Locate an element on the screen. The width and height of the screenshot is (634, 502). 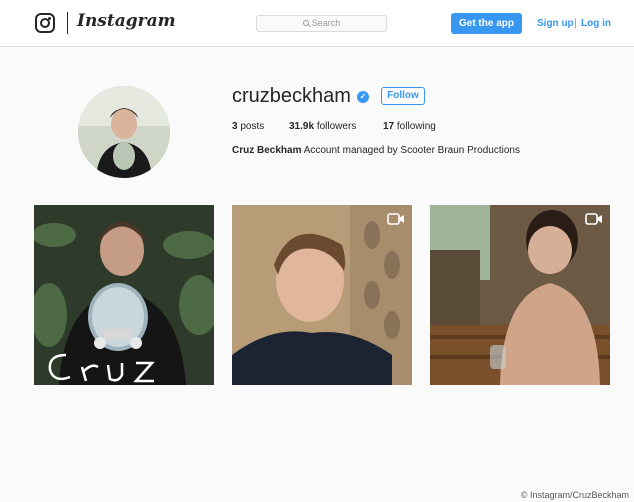
cruz-handwritten-text is located at coordinates (101, 368).